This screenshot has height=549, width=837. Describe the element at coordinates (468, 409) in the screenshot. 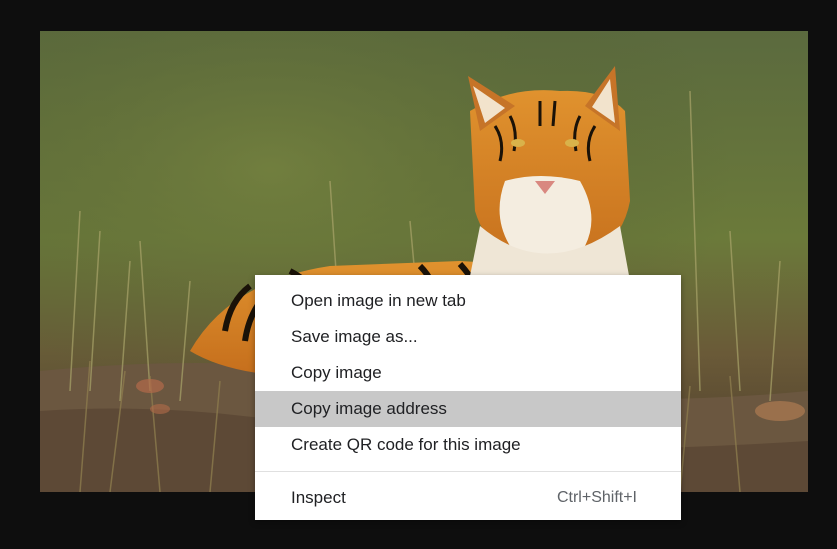

I see `menu-item-copy-image-address: Copy image address` at that location.